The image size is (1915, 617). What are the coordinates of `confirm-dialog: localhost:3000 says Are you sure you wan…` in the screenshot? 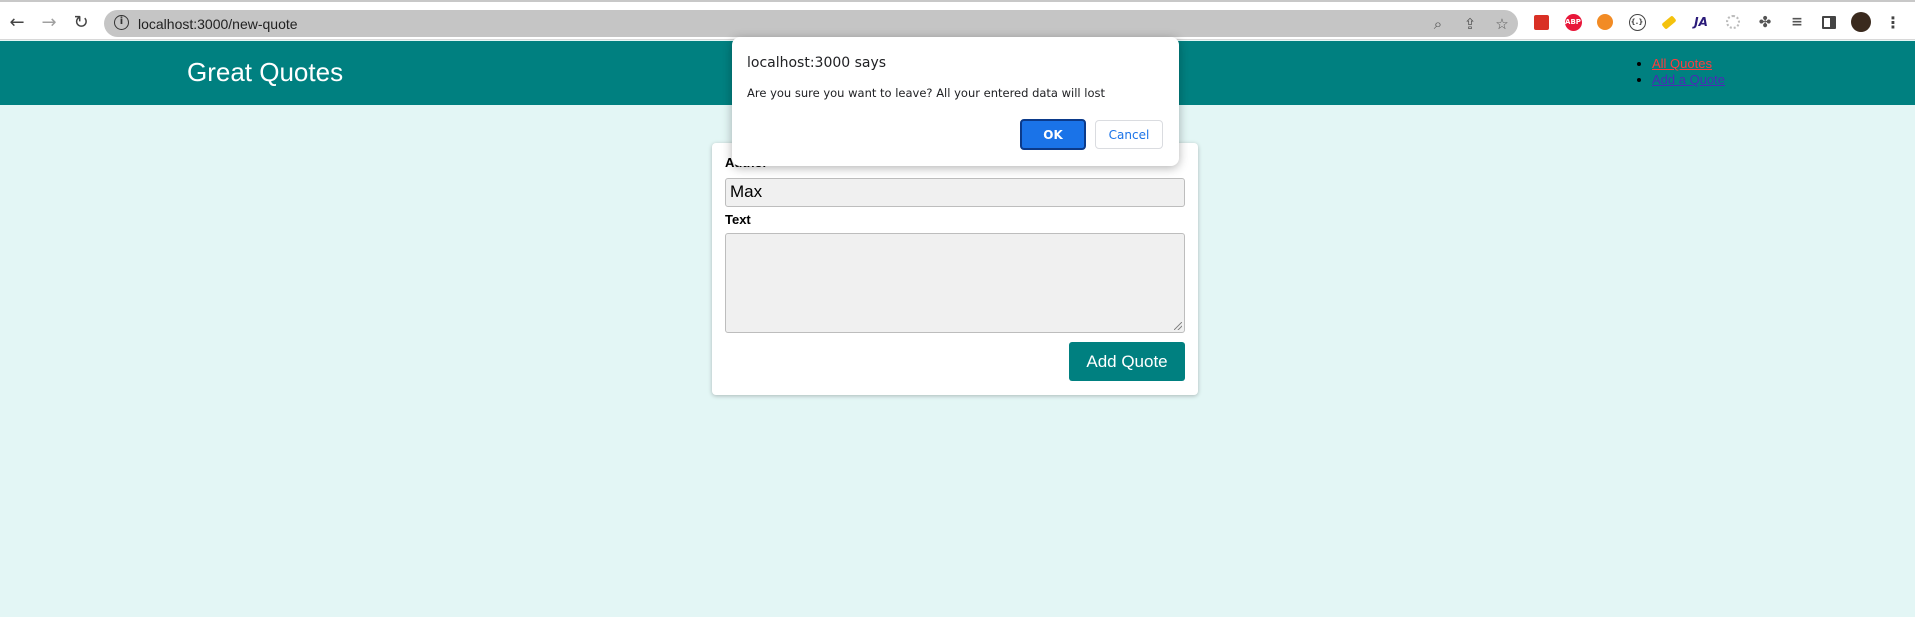 It's located at (955, 101).